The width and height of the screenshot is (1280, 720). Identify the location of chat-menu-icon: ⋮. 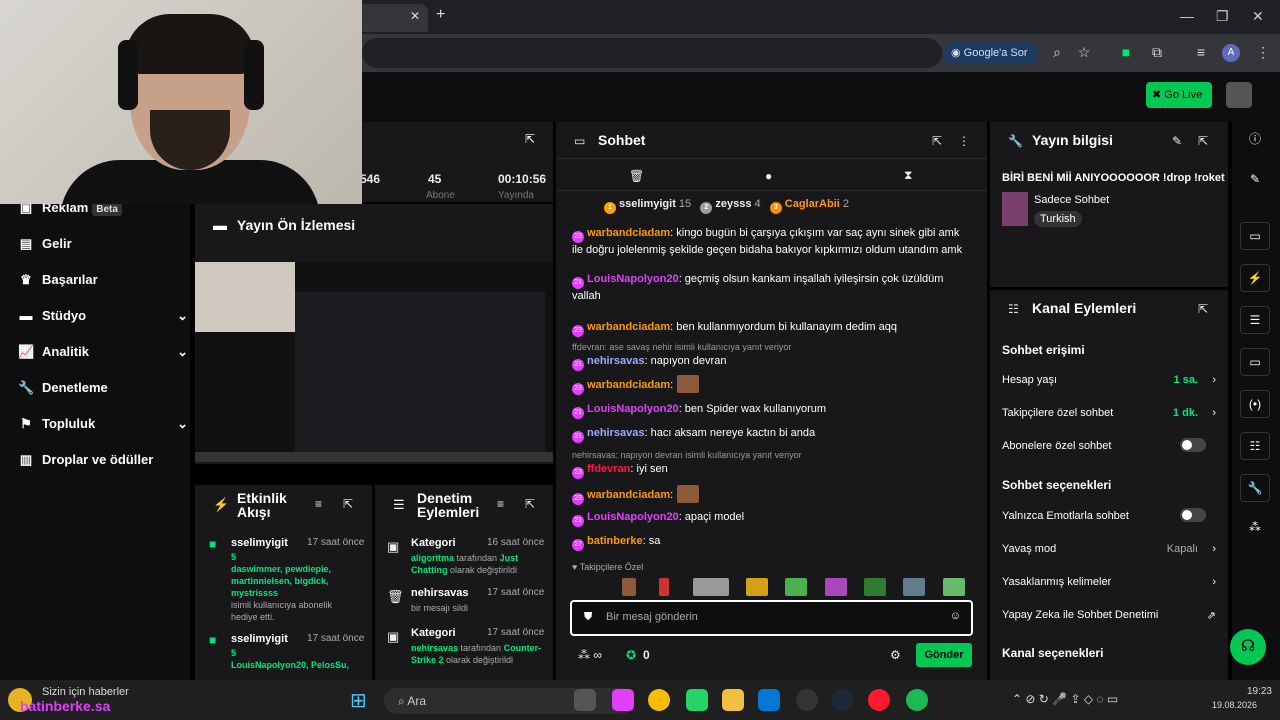
(964, 141).